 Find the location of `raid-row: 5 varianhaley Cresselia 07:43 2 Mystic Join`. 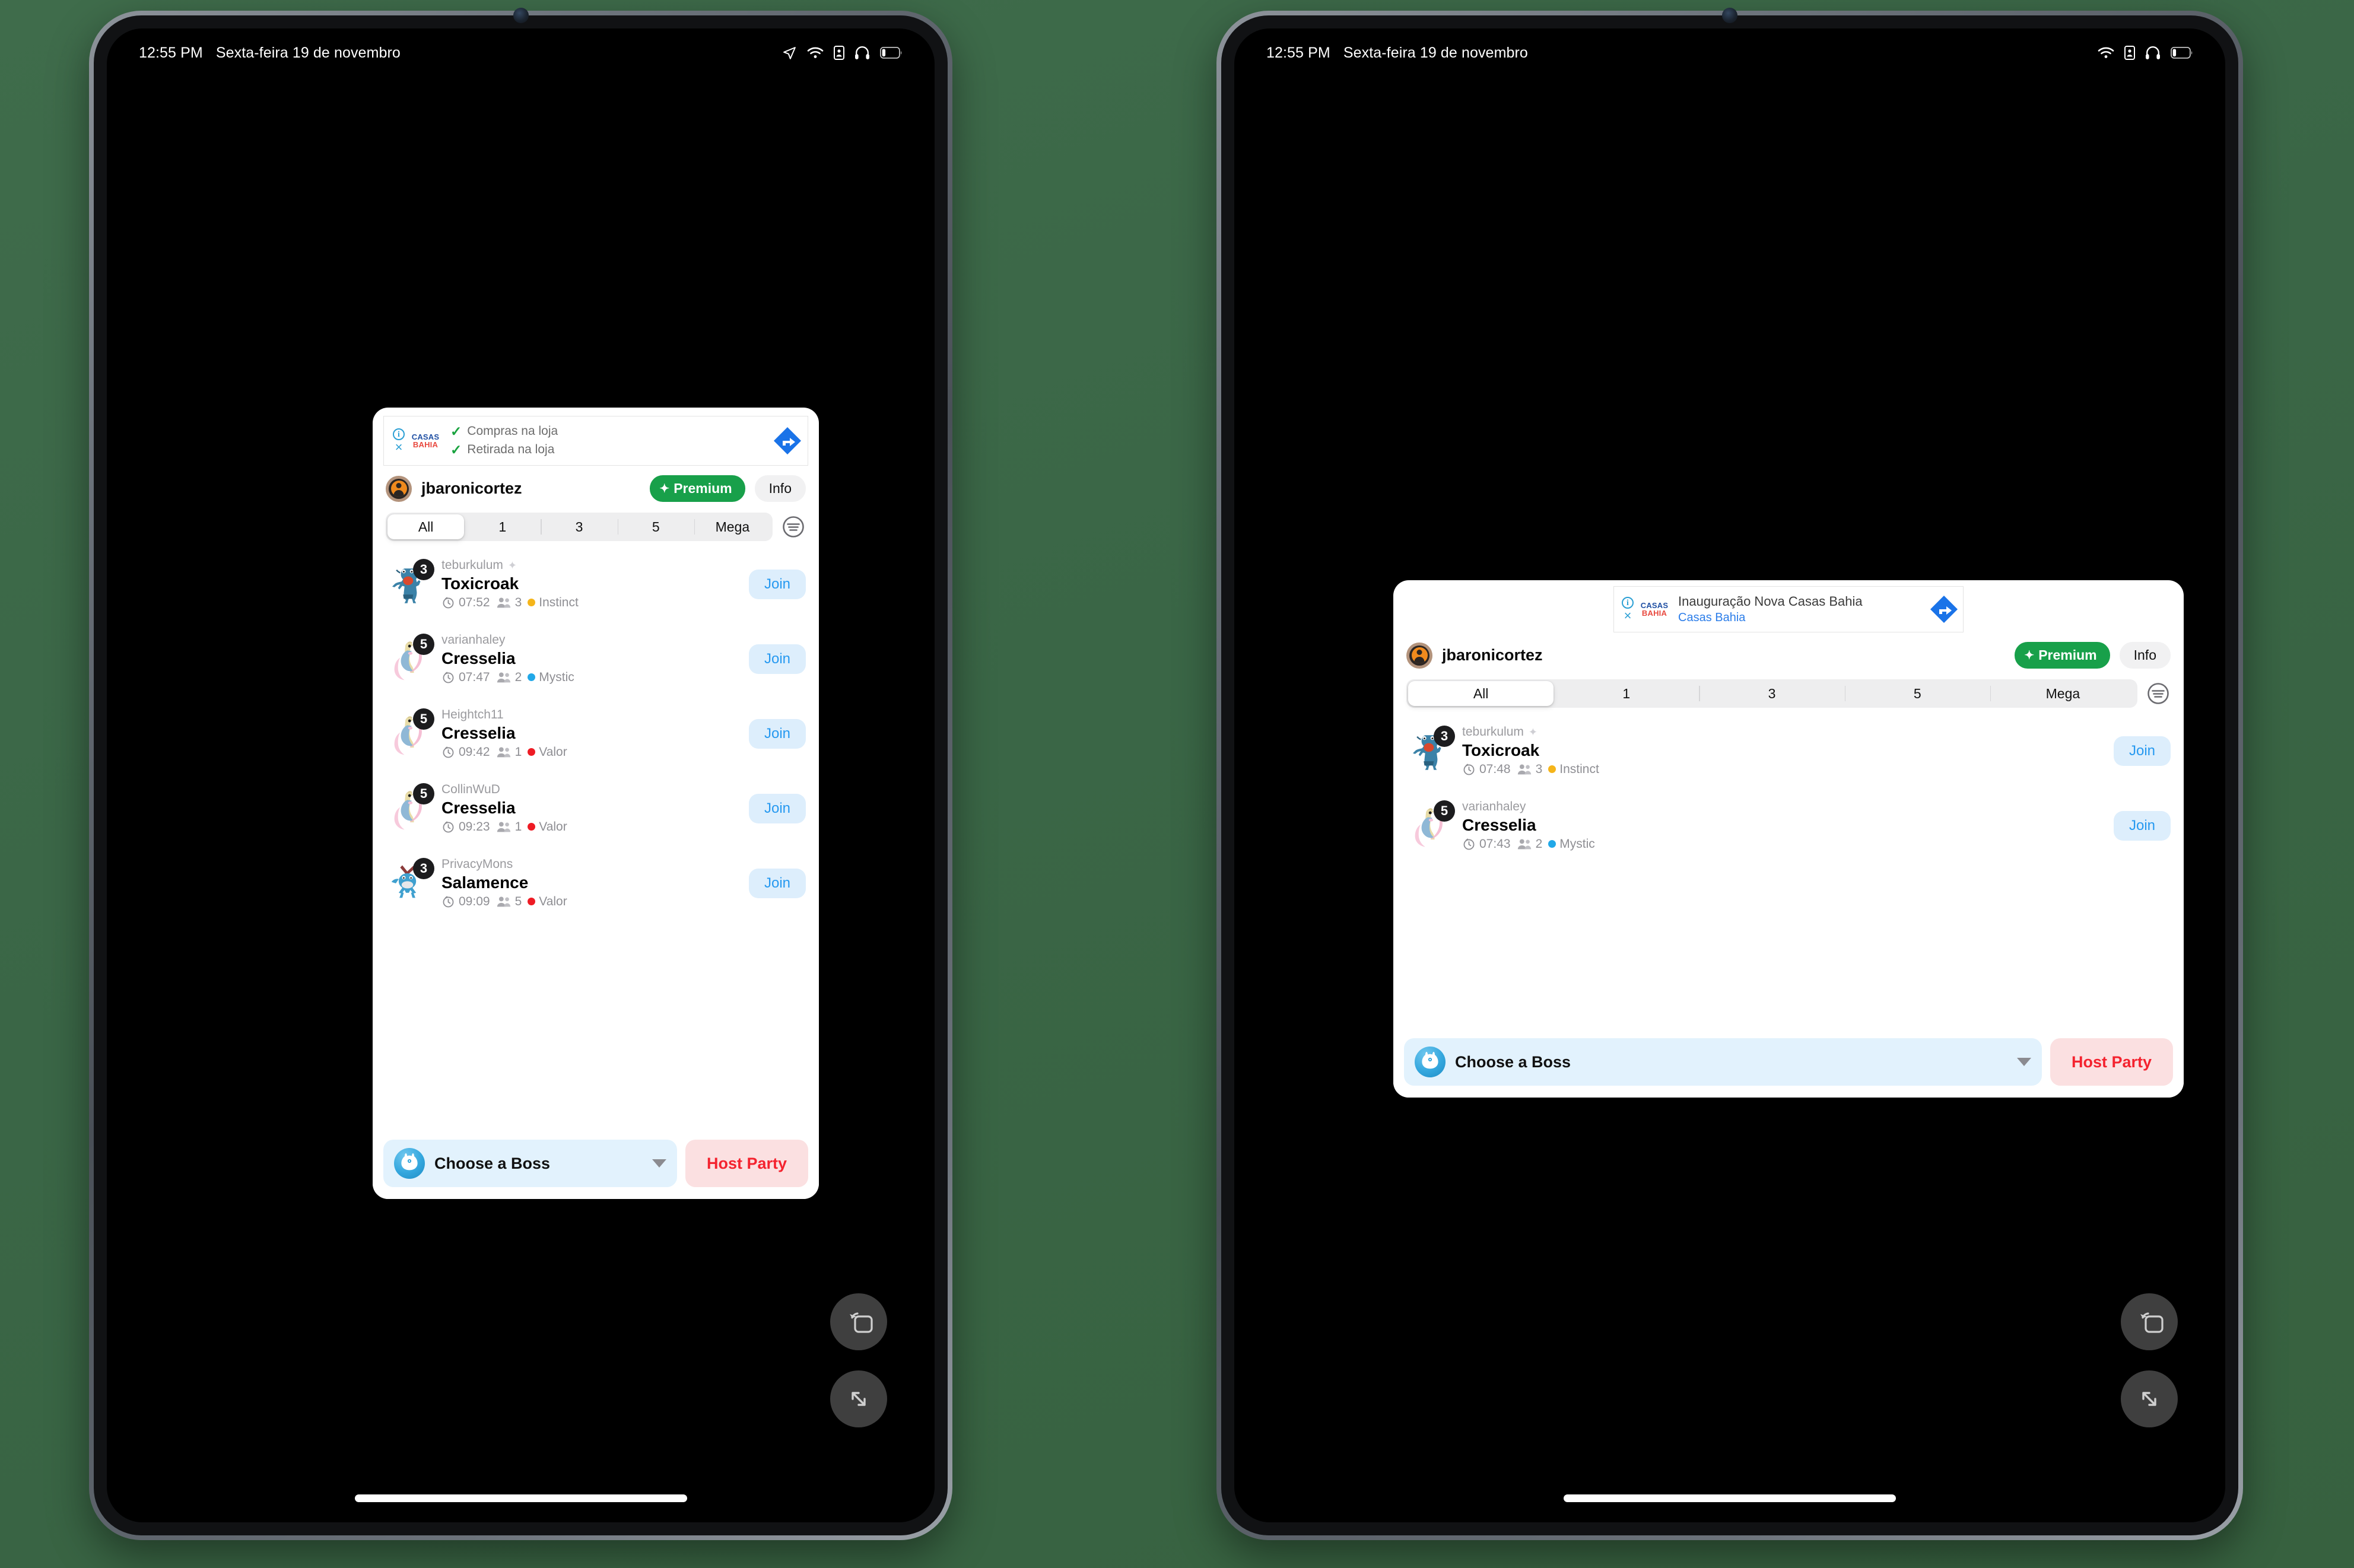

raid-row: 5 varianhaley Cresselia 07:43 2 Mystic Join is located at coordinates (1788, 825).